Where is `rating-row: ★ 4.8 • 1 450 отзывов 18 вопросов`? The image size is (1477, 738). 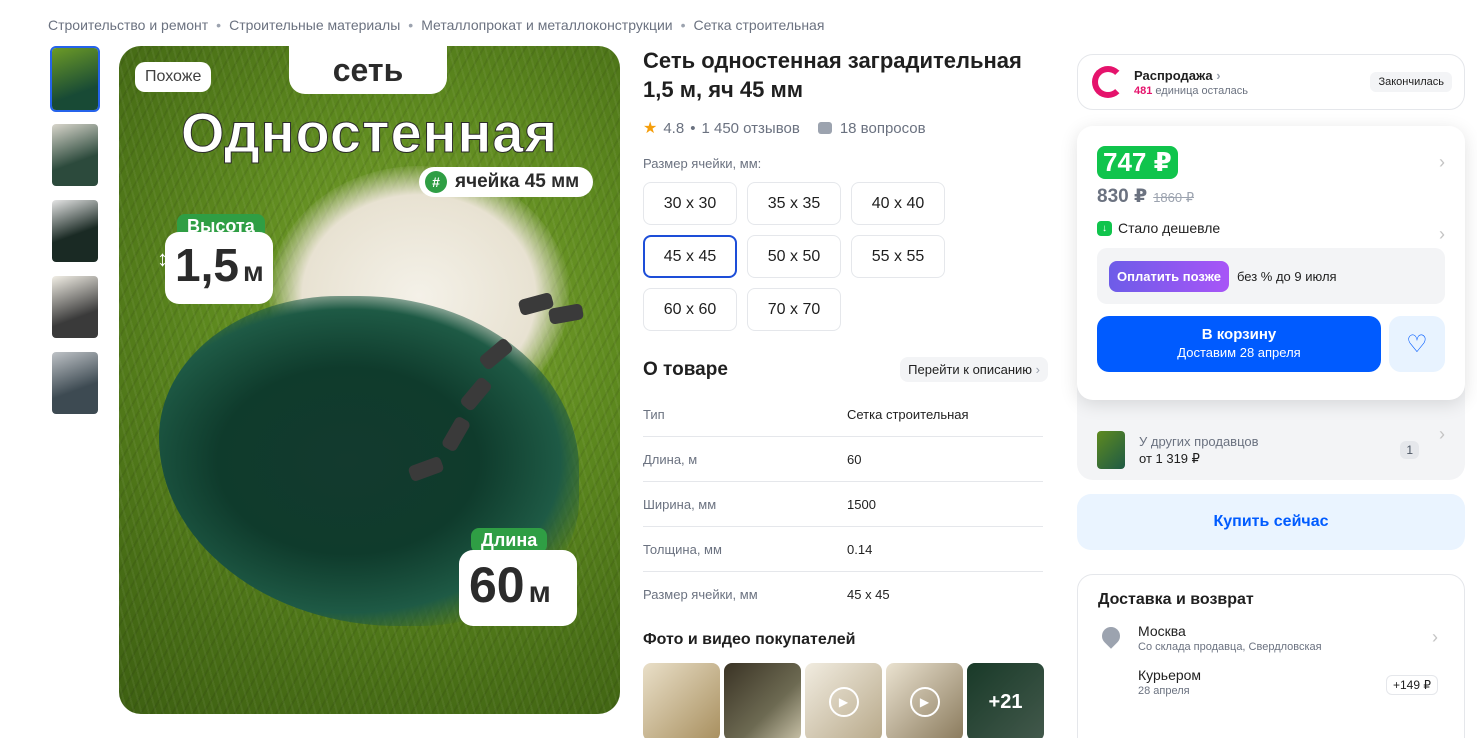 rating-row: ★ 4.8 • 1 450 отзывов 18 вопросов is located at coordinates (784, 128).